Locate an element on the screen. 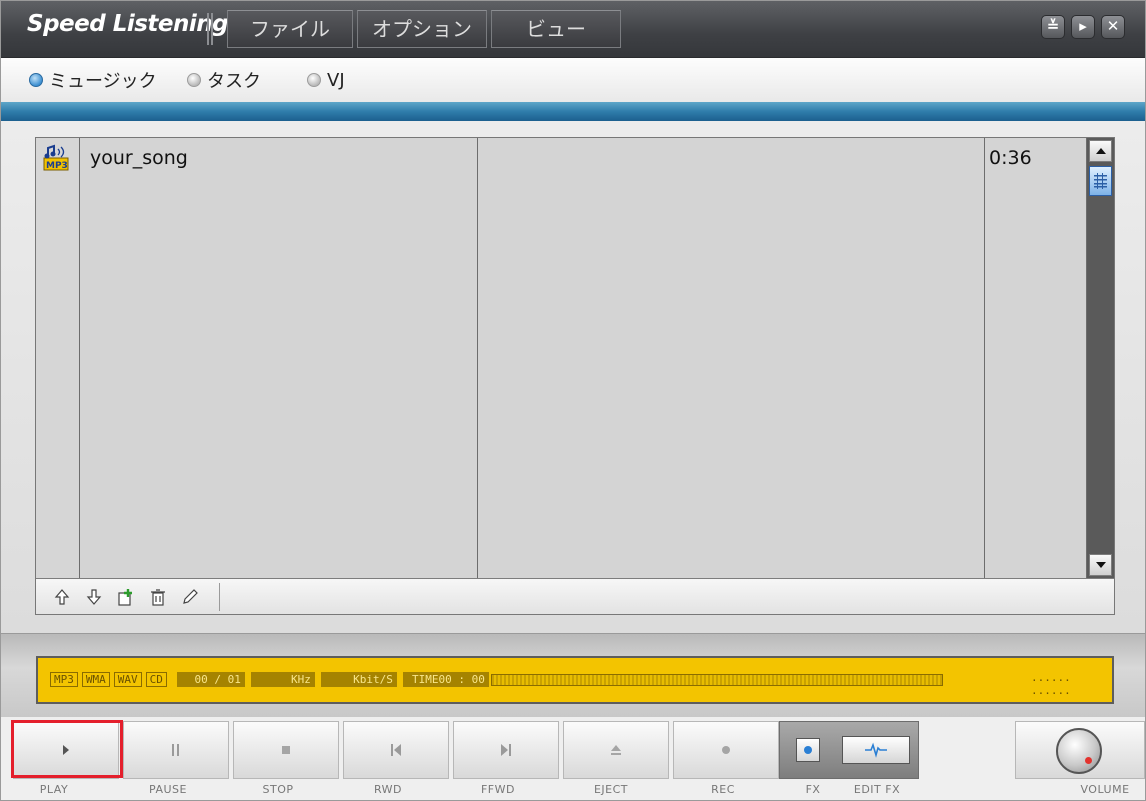 The height and width of the screenshot is (801, 1146). format-wma: WMA is located at coordinates (95, 679).